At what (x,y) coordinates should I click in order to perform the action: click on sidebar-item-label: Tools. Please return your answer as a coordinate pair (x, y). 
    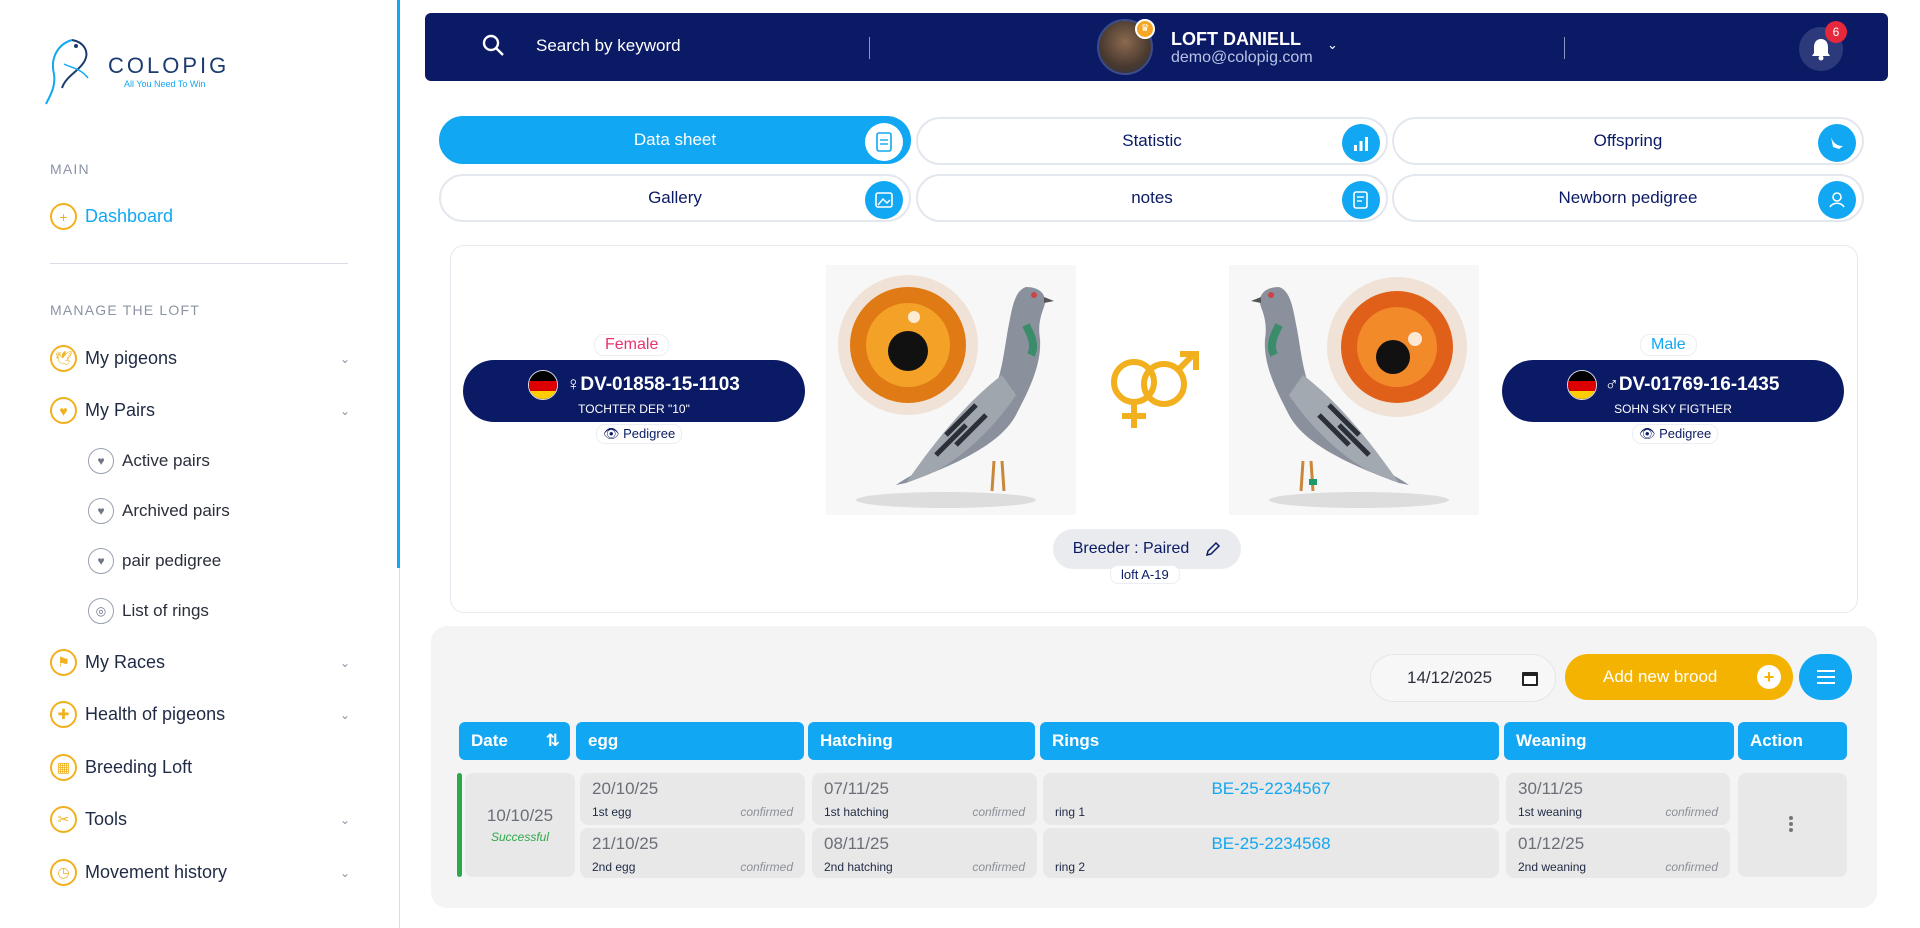
    Looking at the image, I should click on (106, 819).